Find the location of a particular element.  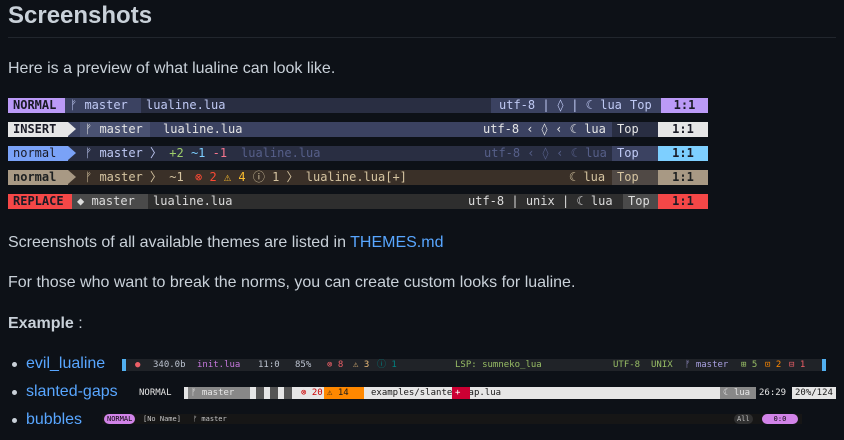

diff-modified: ⊡ 2 is located at coordinates (773, 365).